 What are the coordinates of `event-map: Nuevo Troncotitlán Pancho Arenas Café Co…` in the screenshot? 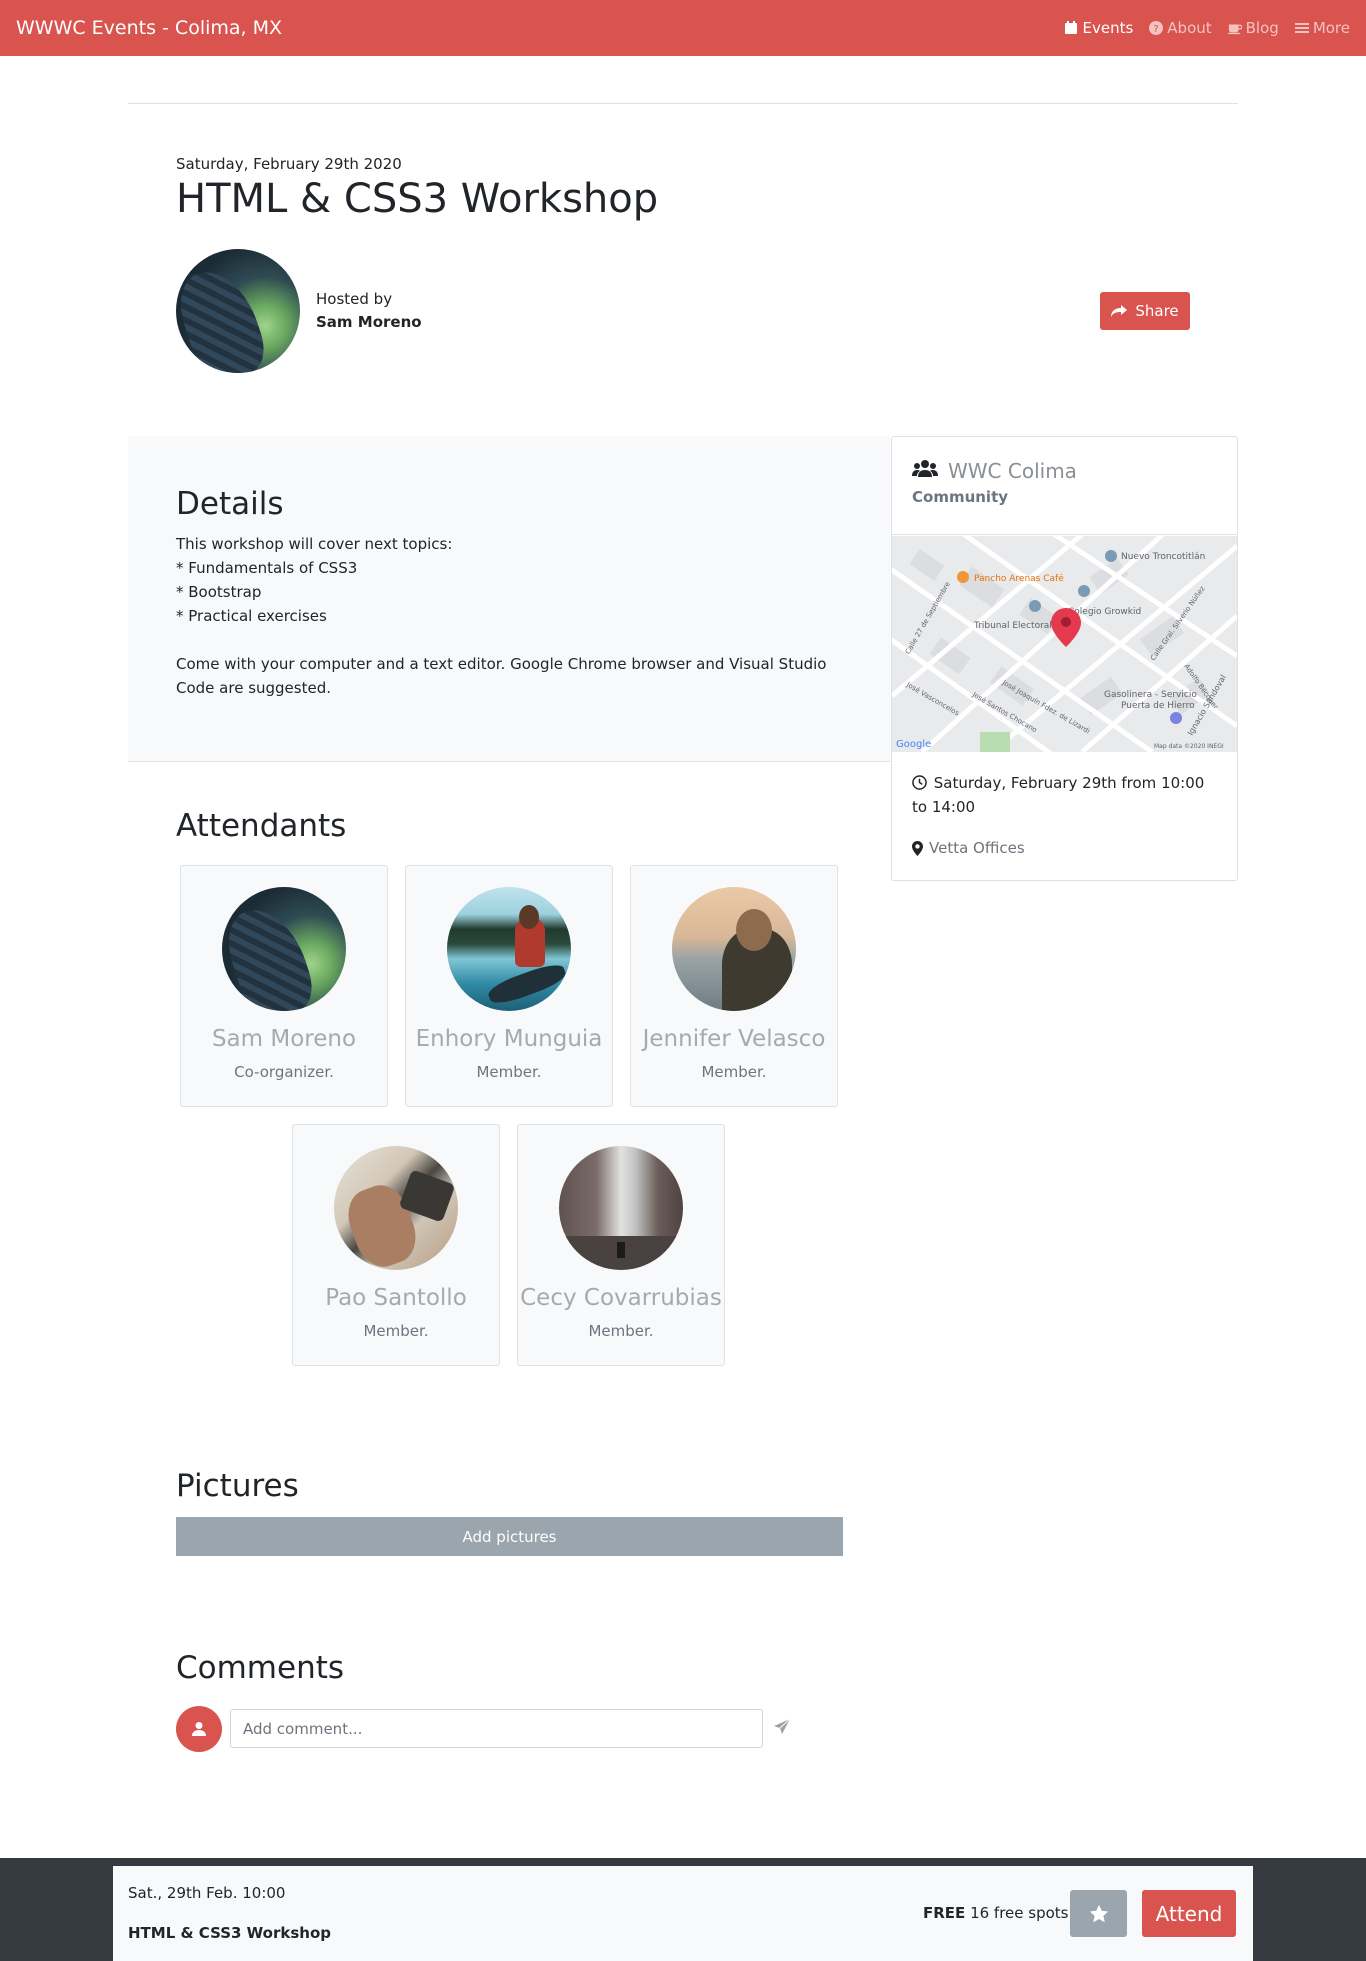 It's located at (1064, 644).